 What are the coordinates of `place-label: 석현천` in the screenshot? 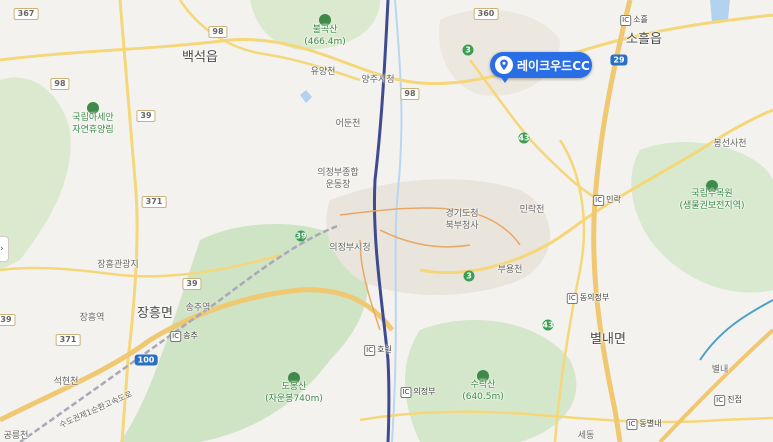 It's located at (66, 382).